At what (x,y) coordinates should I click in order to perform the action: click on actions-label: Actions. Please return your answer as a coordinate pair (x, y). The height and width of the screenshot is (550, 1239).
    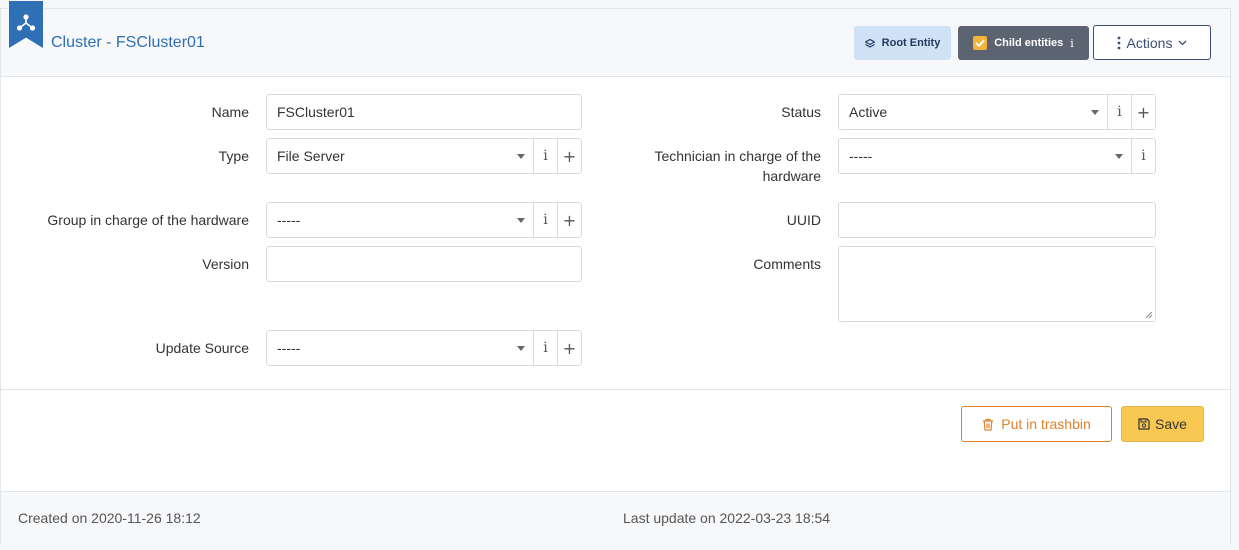
    Looking at the image, I should click on (1149, 42).